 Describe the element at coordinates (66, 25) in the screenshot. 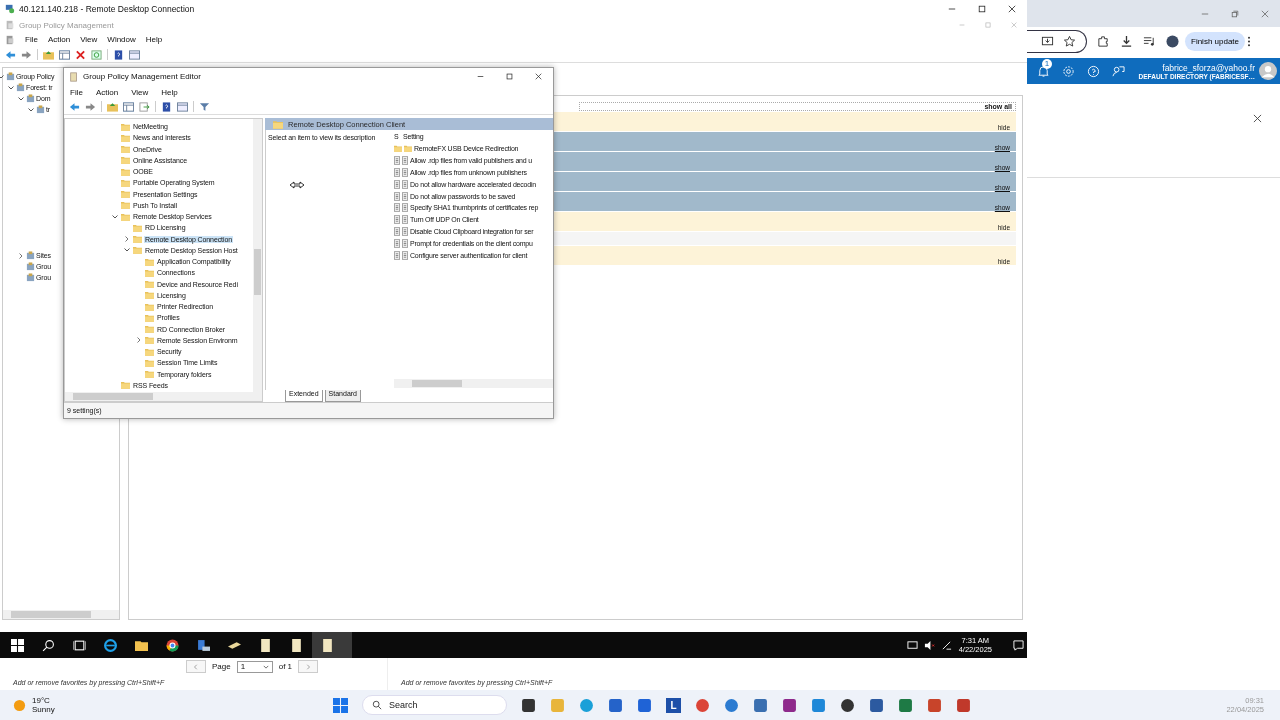

I see `window-title: Group Policy Management` at that location.